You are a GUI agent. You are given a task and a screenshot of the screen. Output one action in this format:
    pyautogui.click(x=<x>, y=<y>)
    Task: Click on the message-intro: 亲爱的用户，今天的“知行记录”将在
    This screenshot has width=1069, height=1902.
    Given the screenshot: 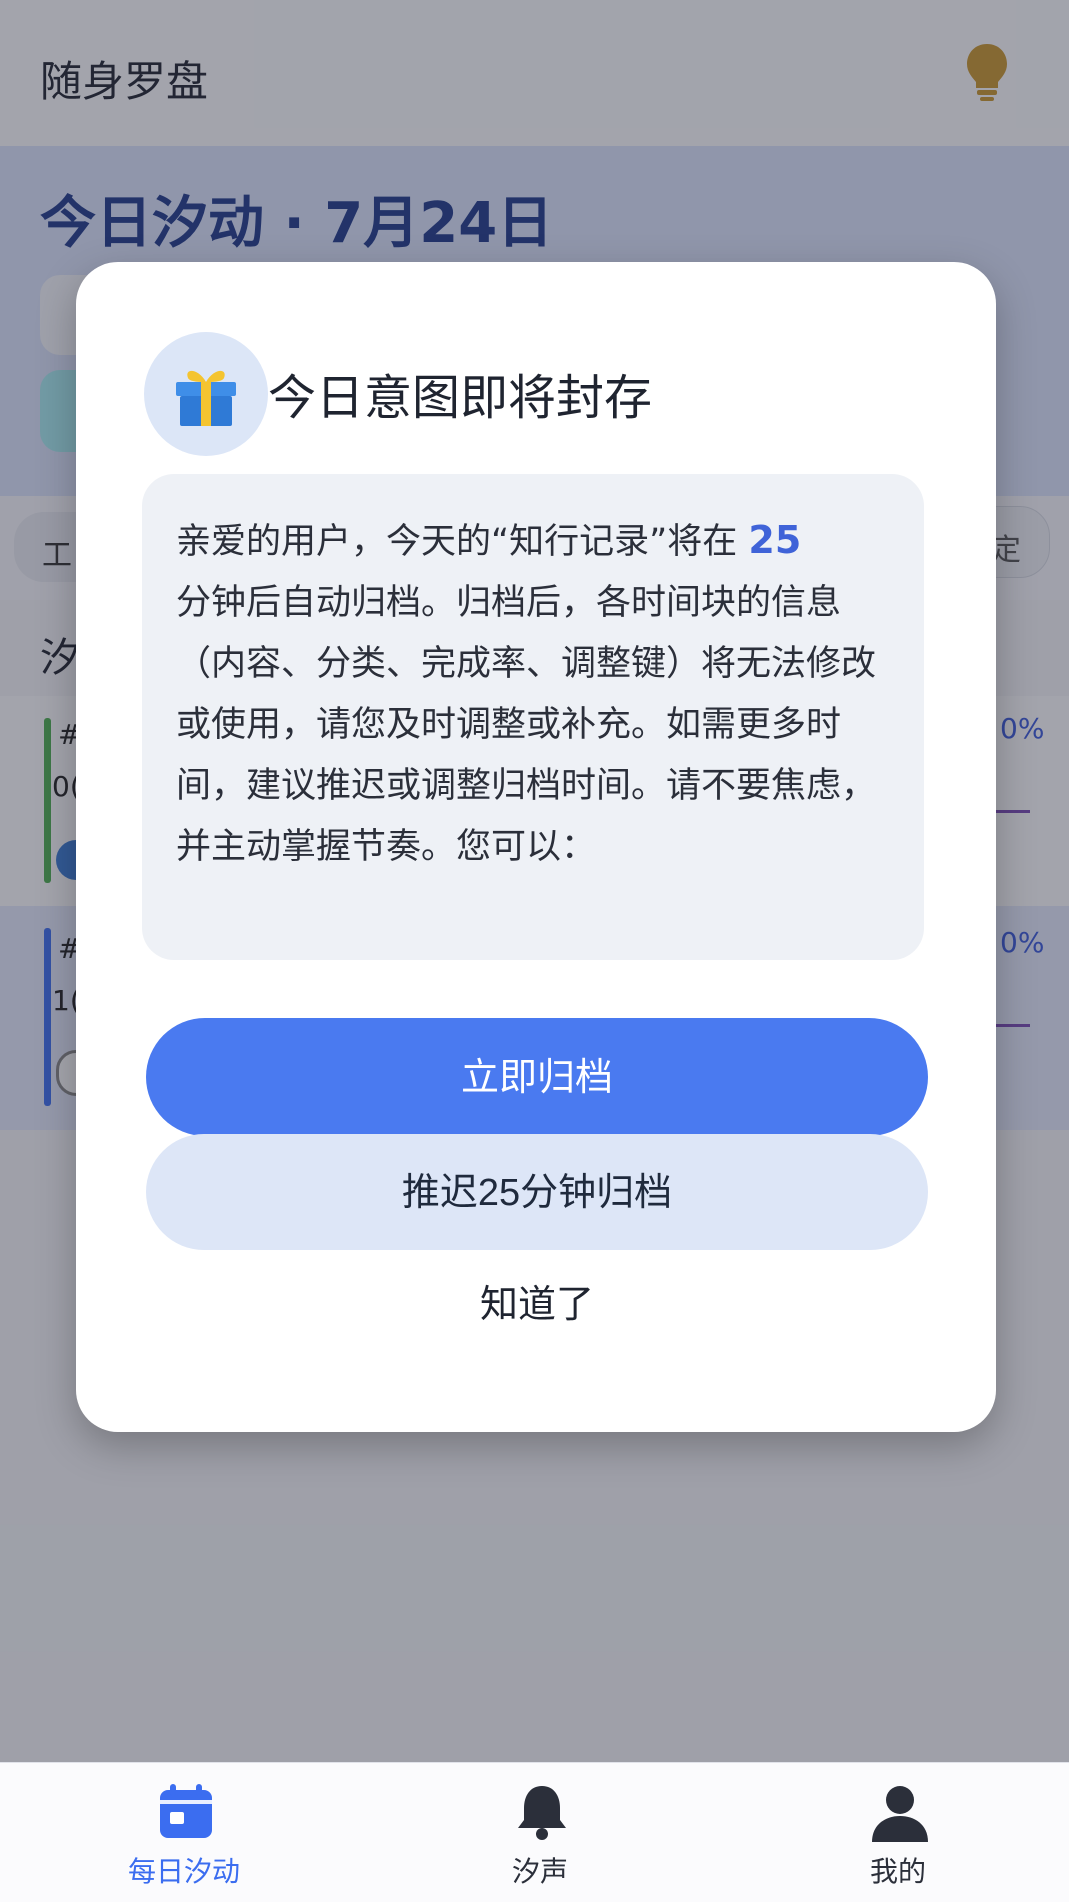 What is the action you would take?
    pyautogui.click(x=457, y=542)
    